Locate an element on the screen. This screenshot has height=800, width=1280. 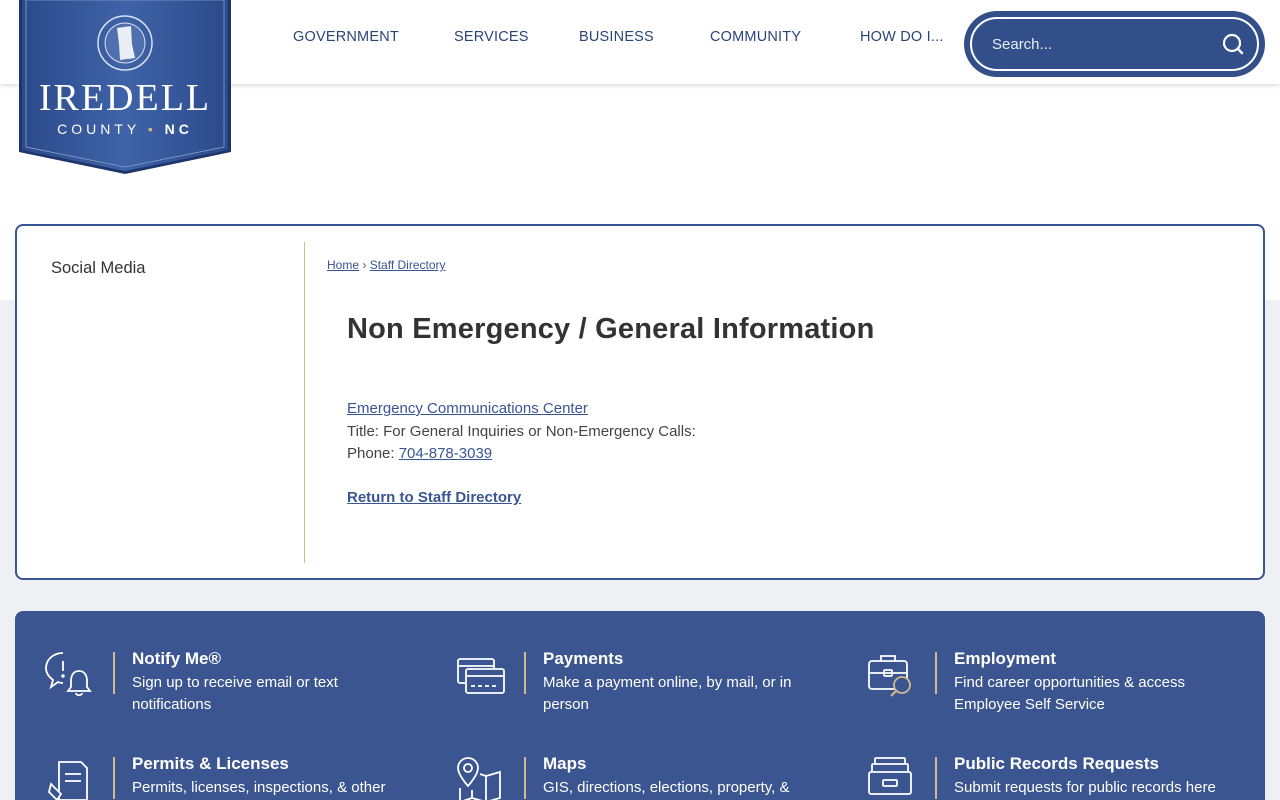
breadcrumb: Home › Staff Directory is located at coordinates (386, 265).